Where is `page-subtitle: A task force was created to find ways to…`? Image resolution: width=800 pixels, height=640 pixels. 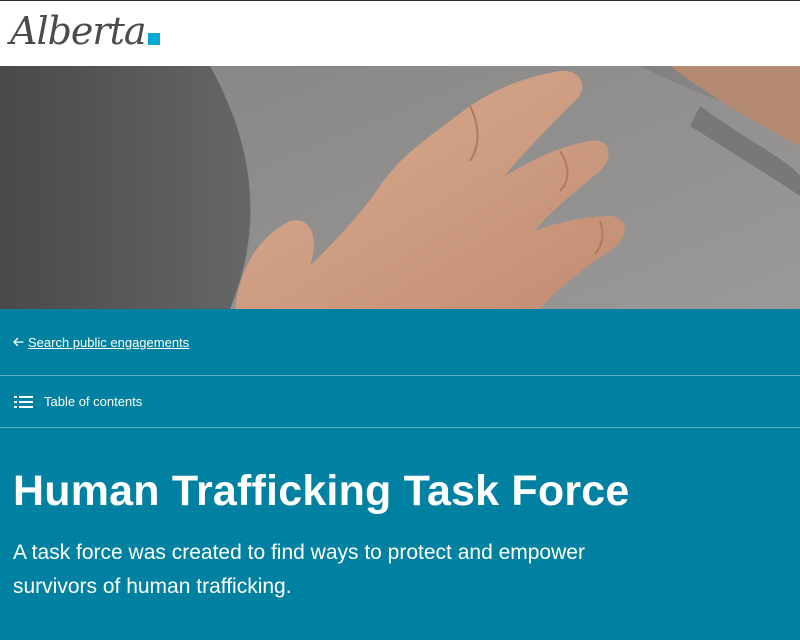
page-subtitle: A task force was created to find ways to… is located at coordinates (299, 569).